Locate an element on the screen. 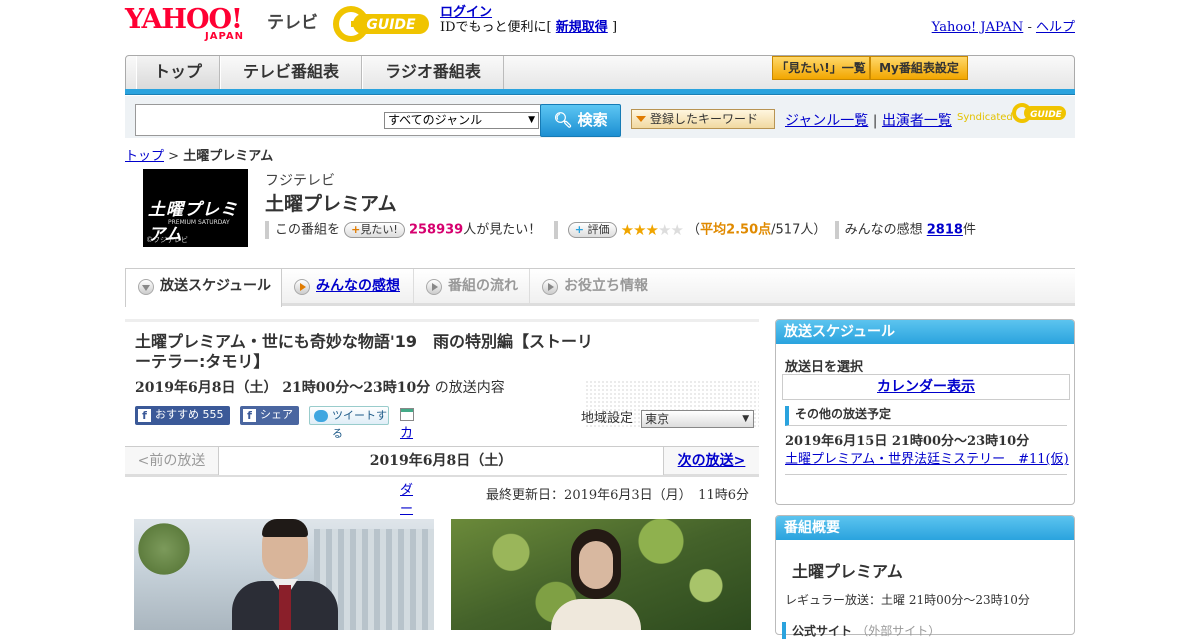 This screenshot has height=639, width=1200. current-broadcast-date: 2019年6月8日（土） is located at coordinates (441, 461).